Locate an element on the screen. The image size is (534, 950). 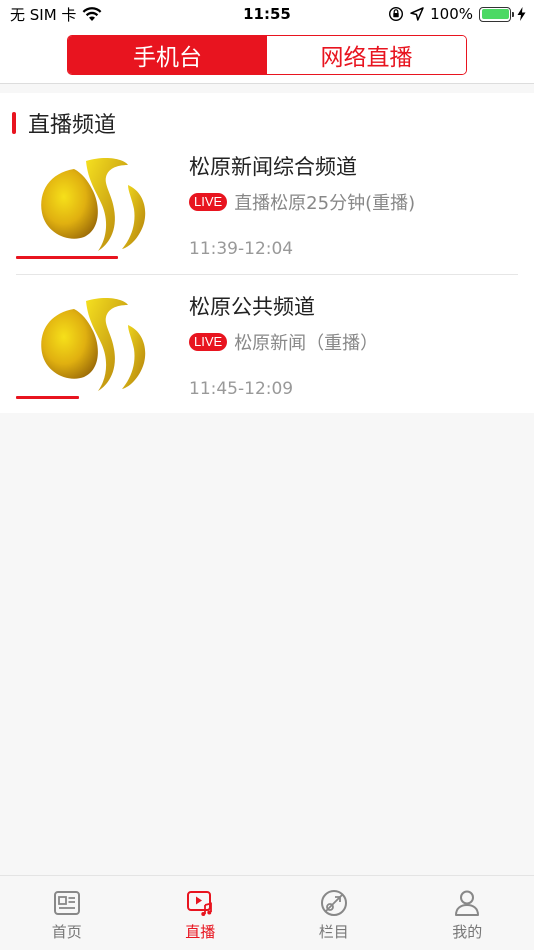
tab-mine: 我的 is located at coordinates (467, 913).